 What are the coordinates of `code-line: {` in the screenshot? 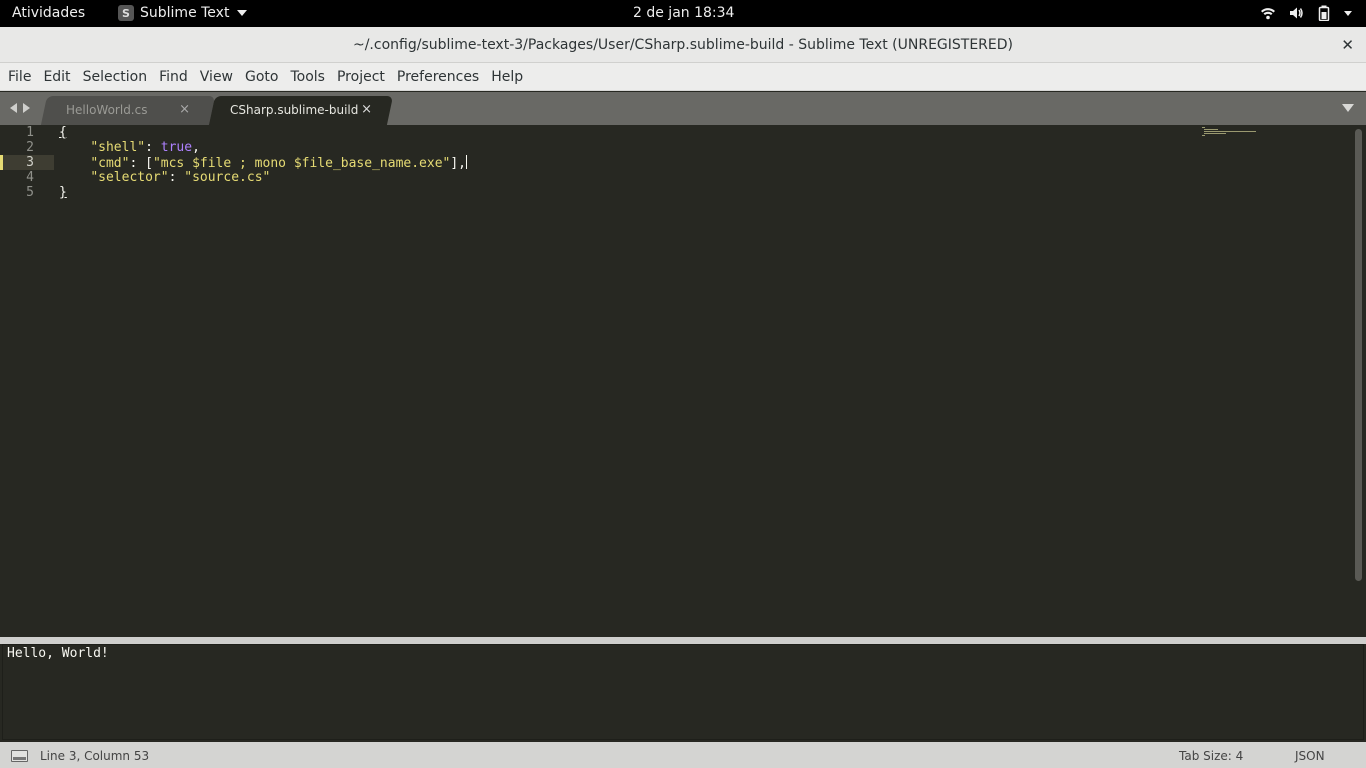 It's located at (63, 132).